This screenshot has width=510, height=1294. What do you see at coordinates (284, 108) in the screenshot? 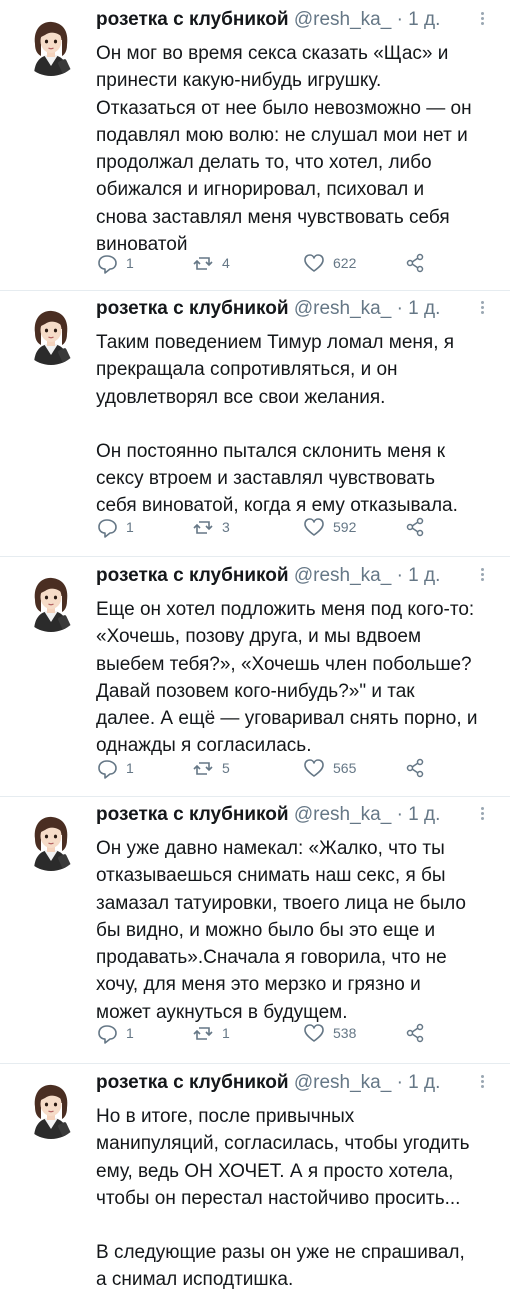
I see `tweet-text-line: Отказаться от нее было невозможно — он` at bounding box center [284, 108].